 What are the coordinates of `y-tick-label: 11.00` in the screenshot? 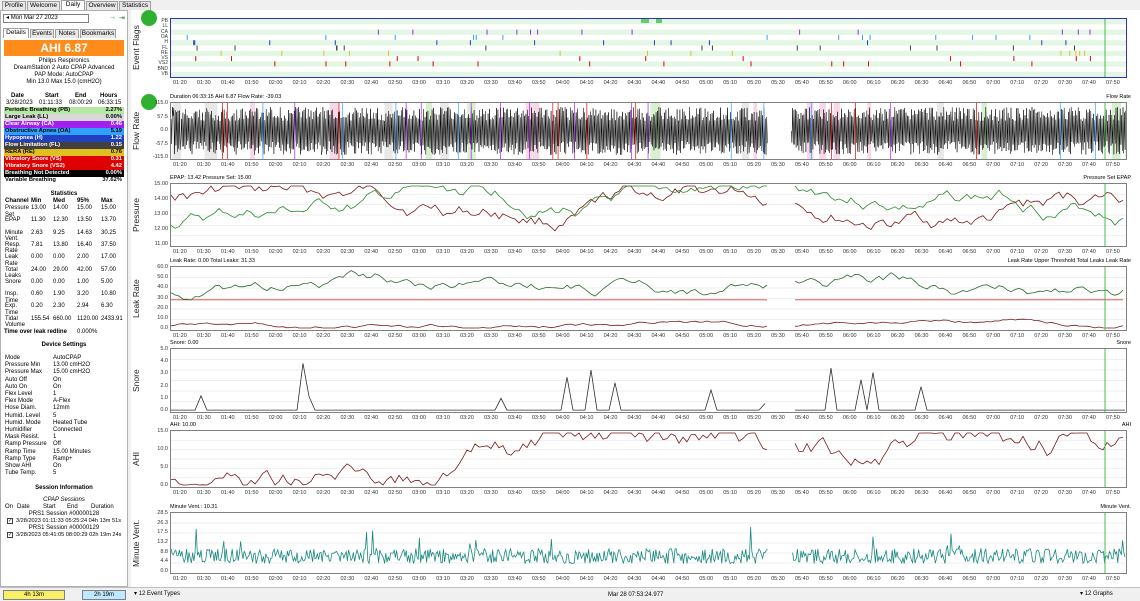 It's located at (161, 244).